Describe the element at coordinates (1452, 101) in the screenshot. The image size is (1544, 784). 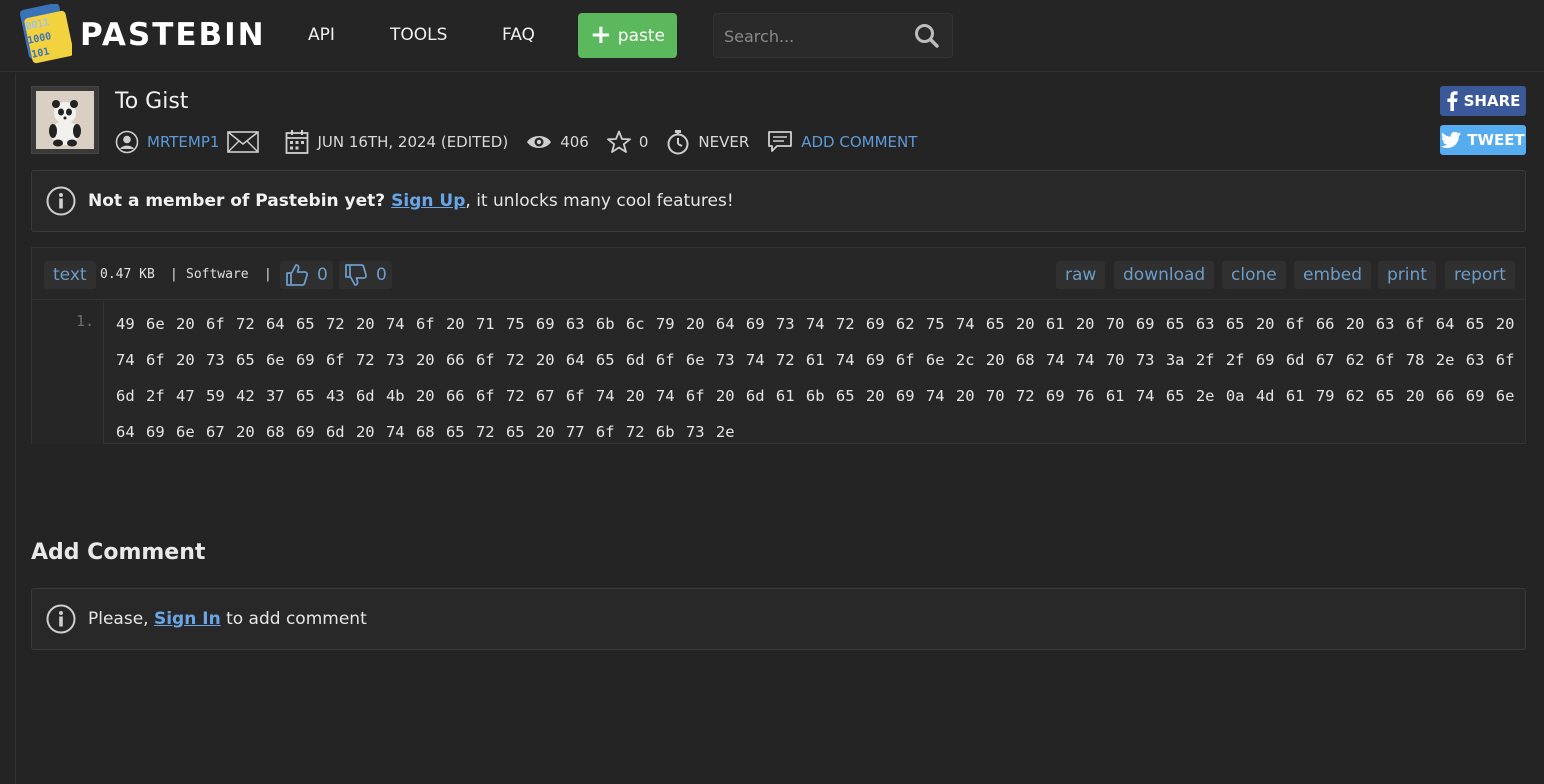
I see `facebook-icon` at that location.